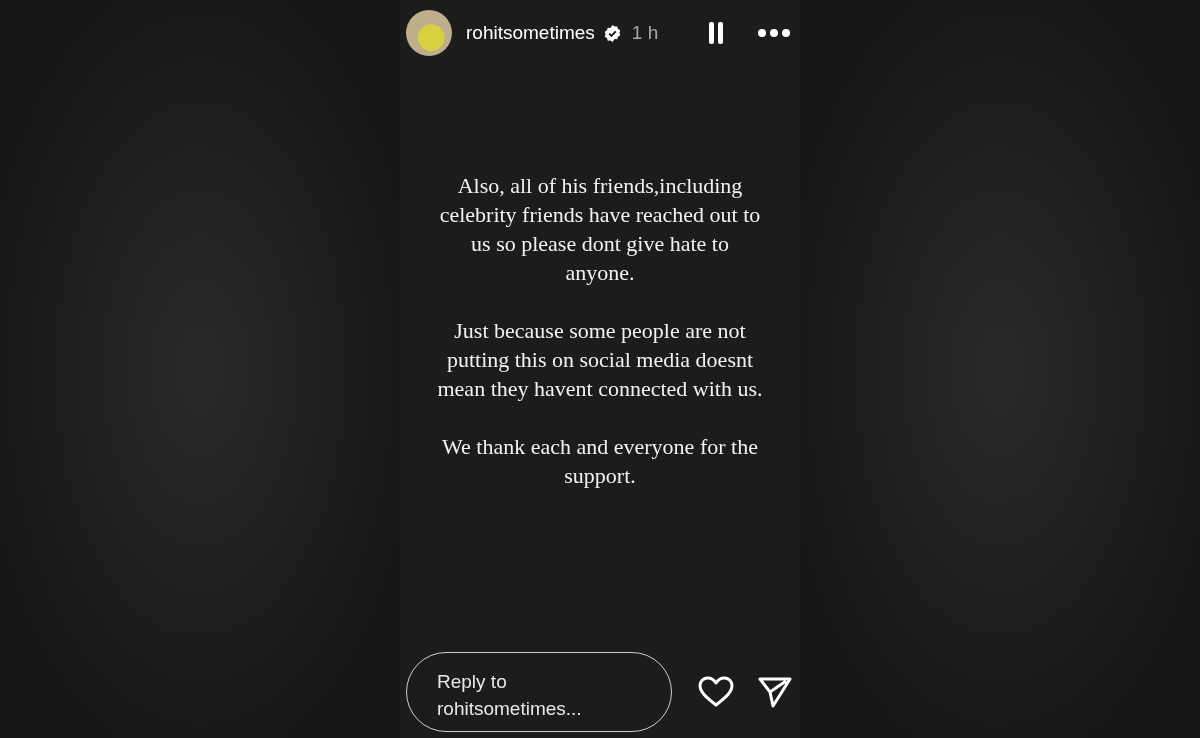 The height and width of the screenshot is (738, 1200). What do you see at coordinates (429, 33) in the screenshot?
I see `avatar` at bounding box center [429, 33].